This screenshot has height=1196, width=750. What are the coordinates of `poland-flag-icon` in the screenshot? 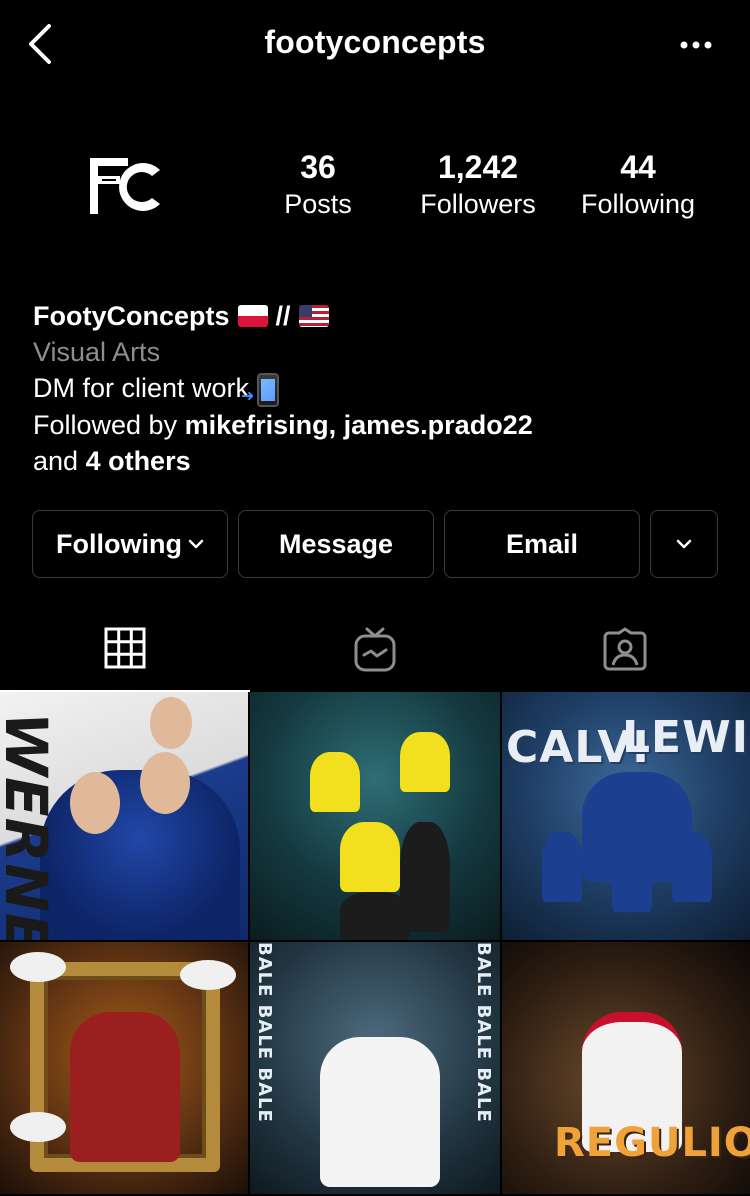 It's located at (252, 316).